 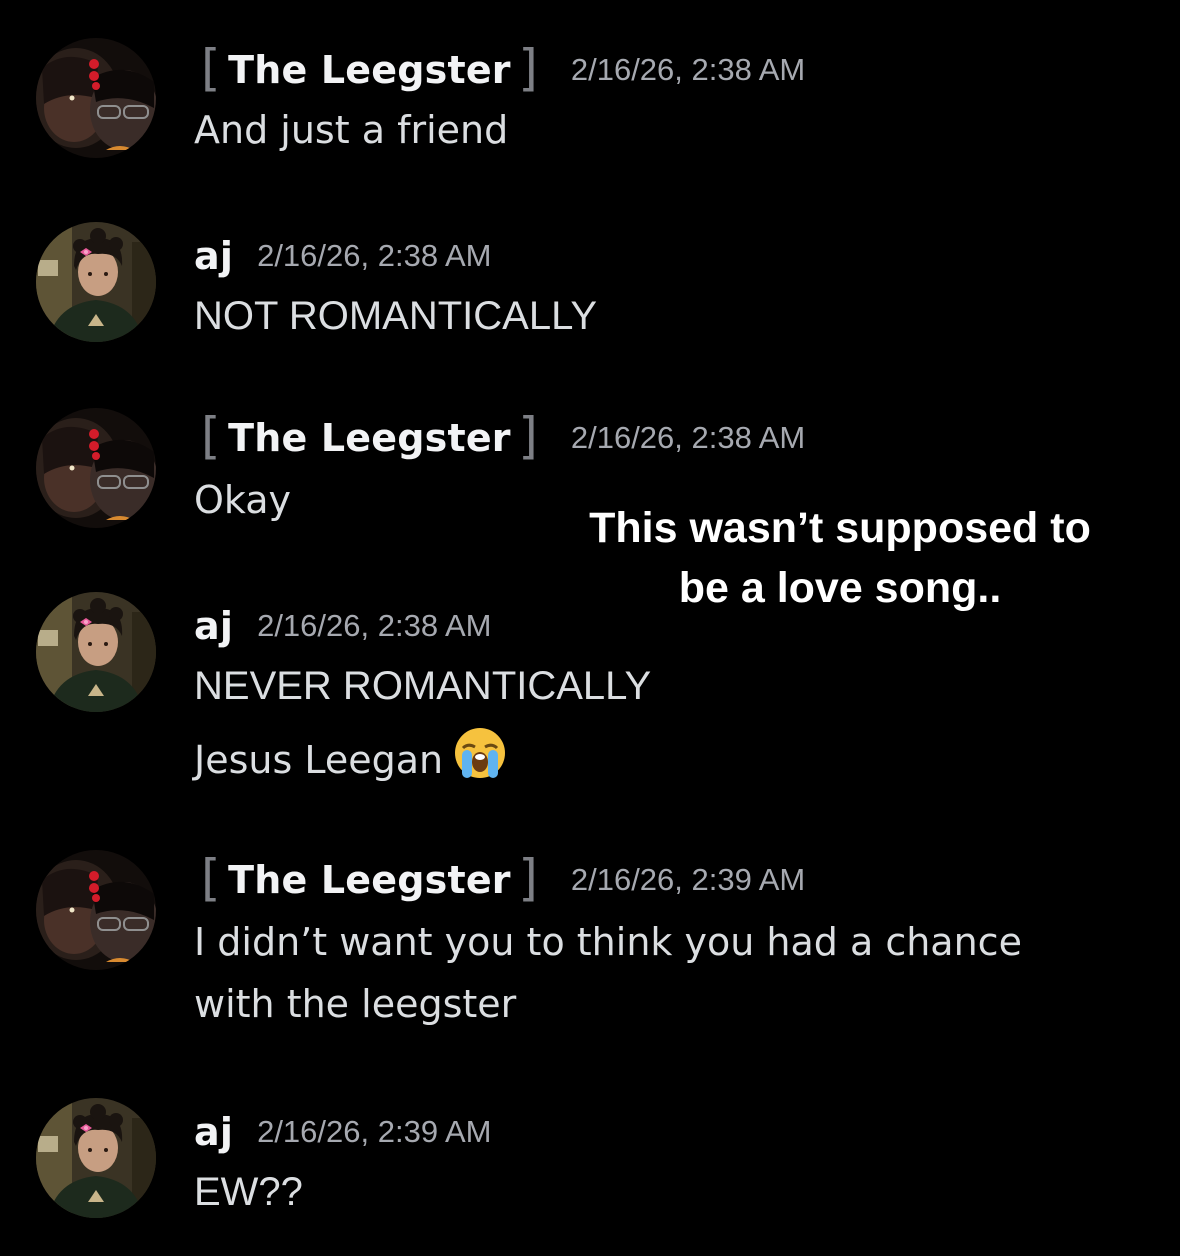 I want to click on overlay-caption-line: be a love song.., so click(x=840, y=588).